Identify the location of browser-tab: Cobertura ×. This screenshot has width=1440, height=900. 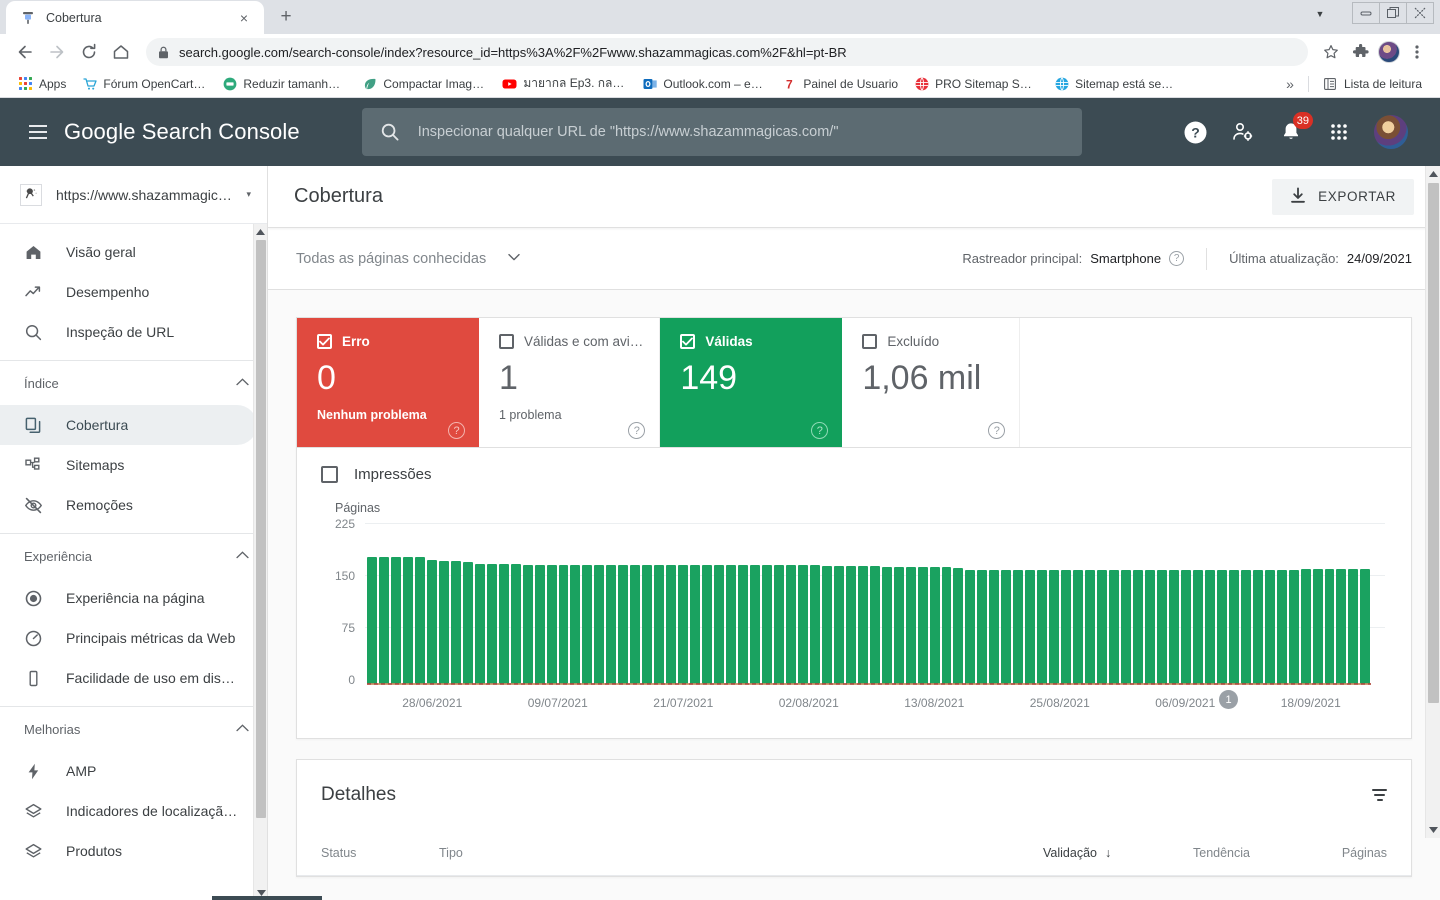
(135, 17).